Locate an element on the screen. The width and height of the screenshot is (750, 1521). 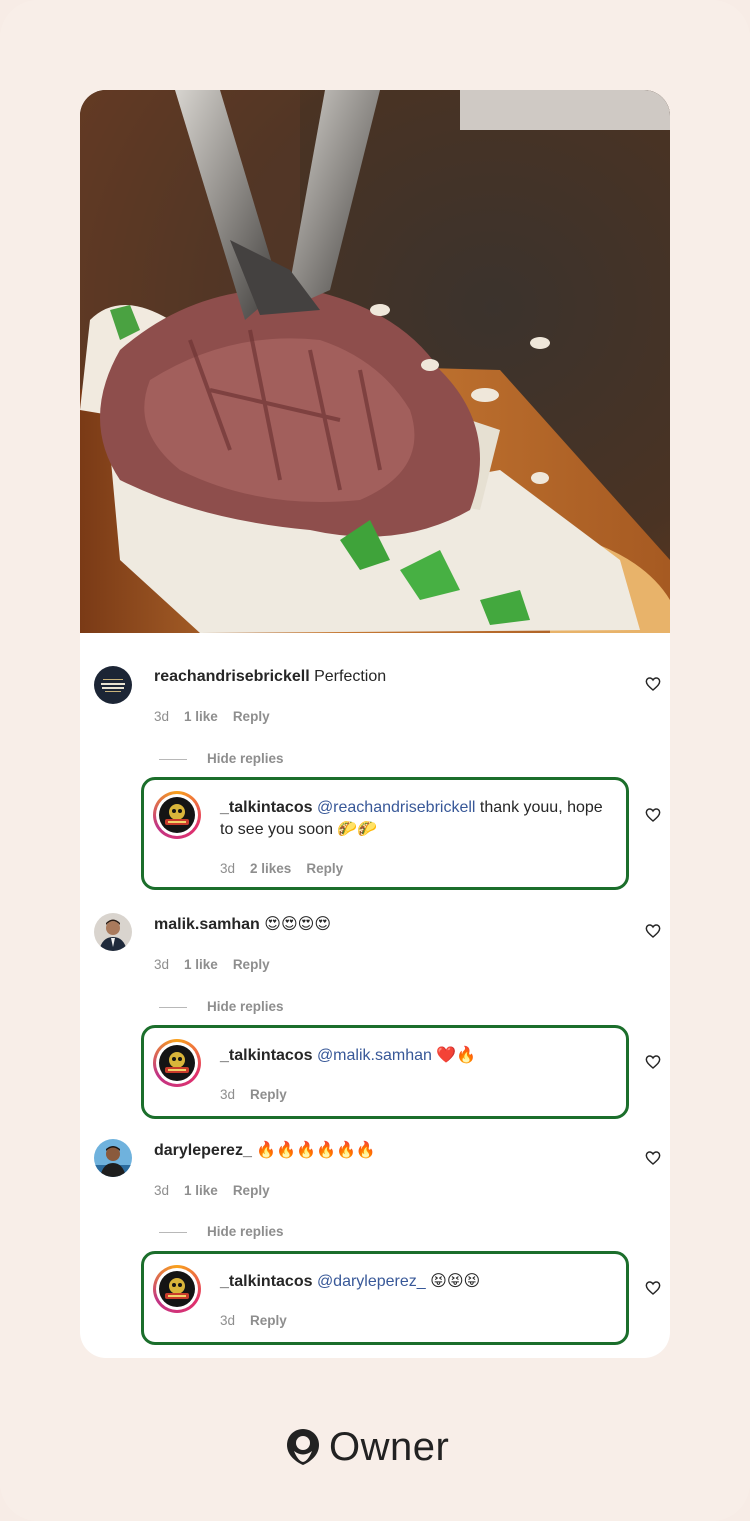
reply-1-highlight-box is located at coordinates (385, 833).